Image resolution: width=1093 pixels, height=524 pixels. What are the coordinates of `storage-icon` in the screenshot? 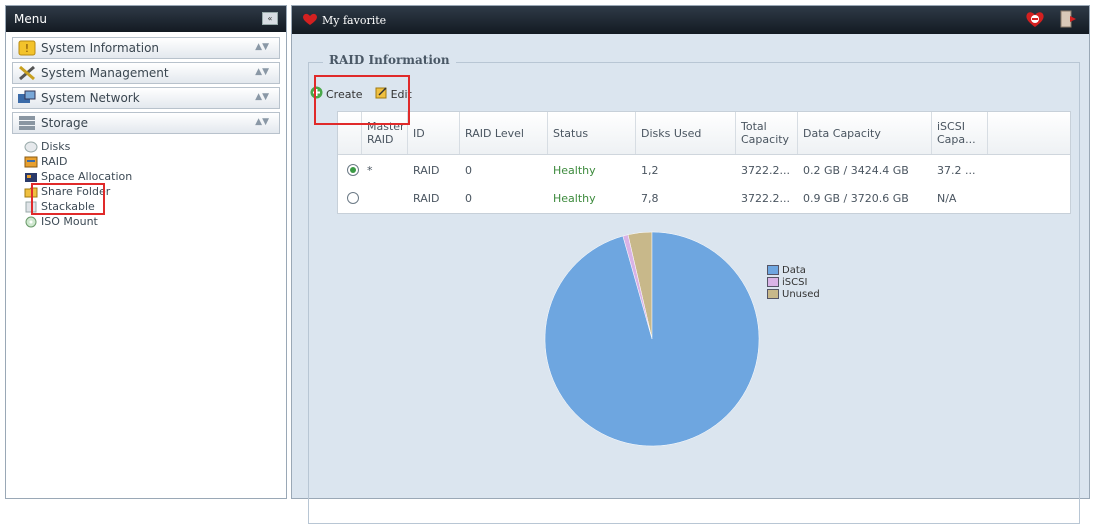 It's located at (27, 123).